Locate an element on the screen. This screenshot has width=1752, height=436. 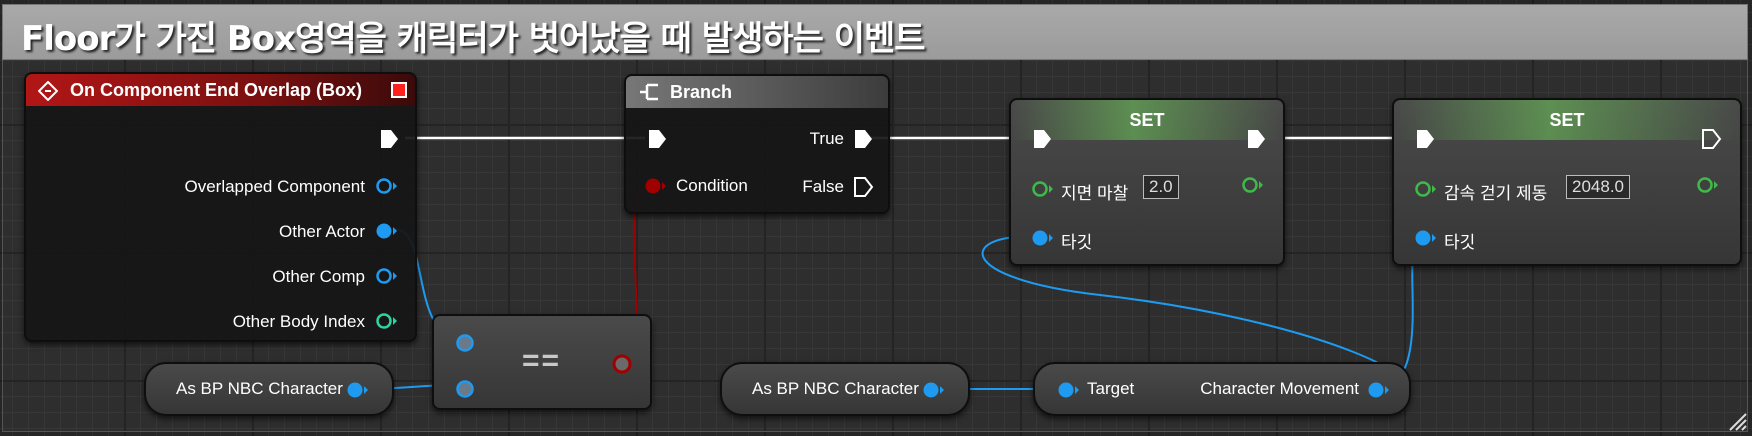
equal-output-pin is located at coordinates (622, 364).